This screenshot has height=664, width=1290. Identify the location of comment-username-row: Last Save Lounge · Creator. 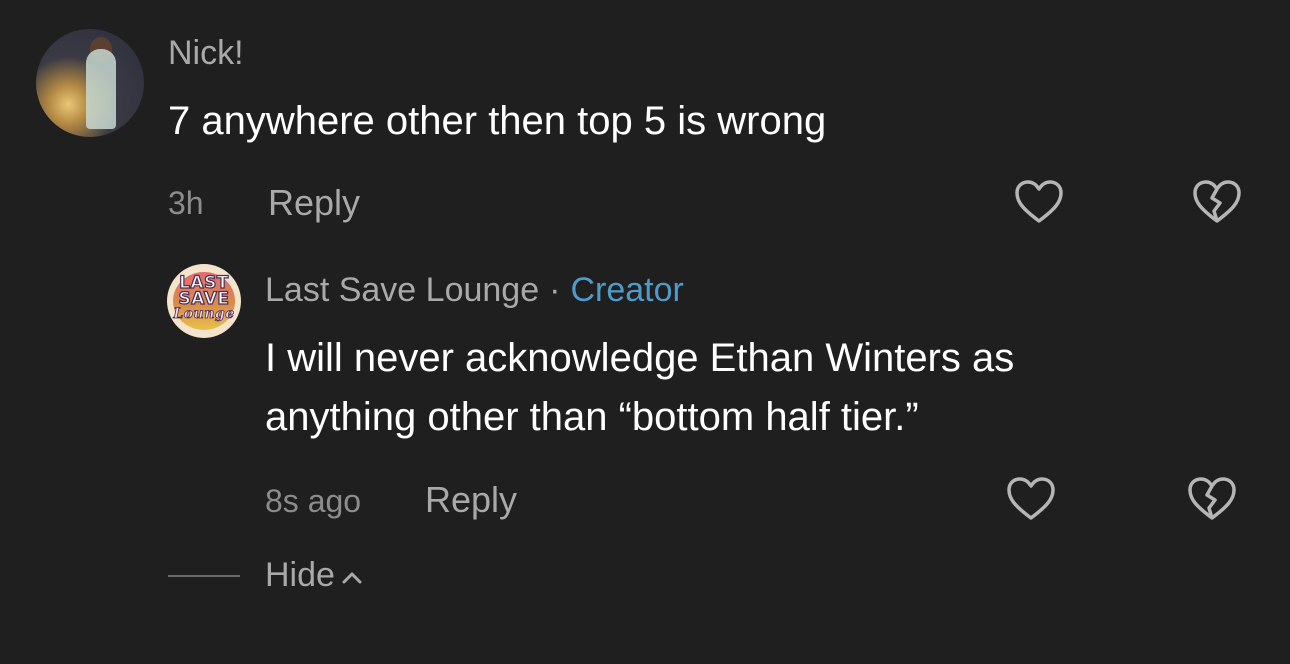
(474, 290).